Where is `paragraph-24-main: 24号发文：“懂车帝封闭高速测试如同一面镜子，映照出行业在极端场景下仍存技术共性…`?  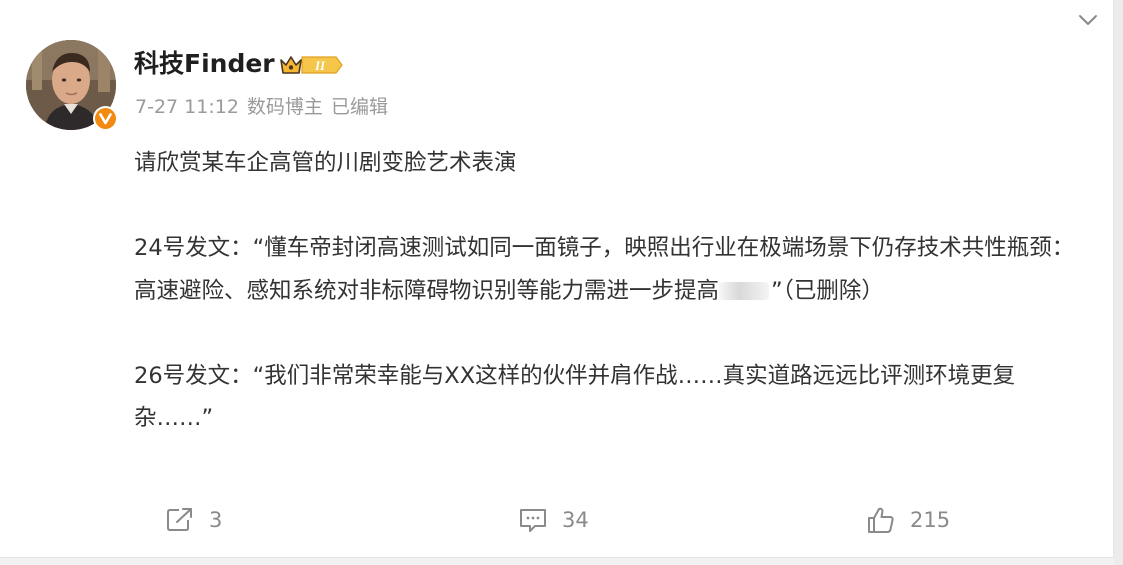
paragraph-24-main: 24号发文：“懂车帝封闭高速测试如同一面镜子，映照出行业在极端场景下仍存技术共性… is located at coordinates (604, 269).